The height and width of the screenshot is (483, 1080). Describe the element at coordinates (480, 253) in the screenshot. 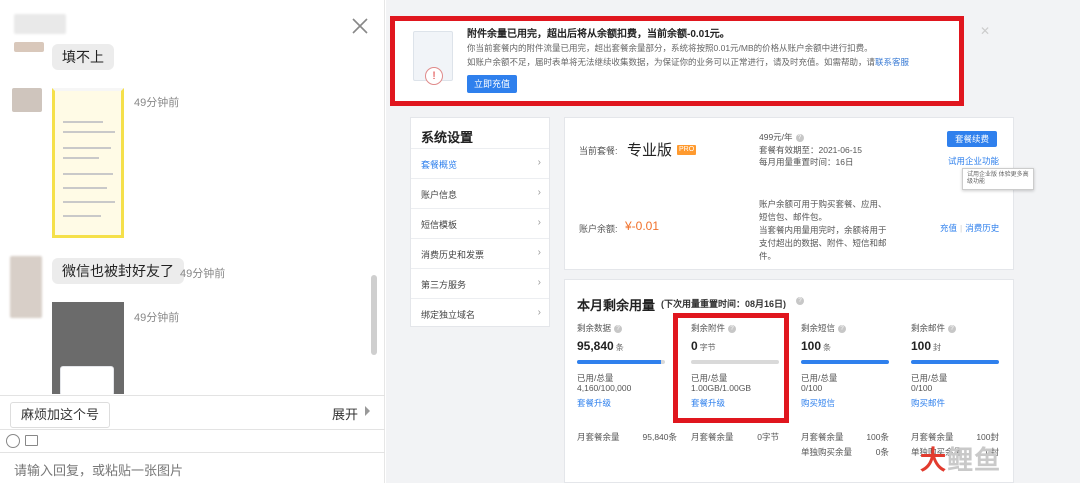

I see `menu-item-billing-history: 消费历史和发票 ›` at that location.